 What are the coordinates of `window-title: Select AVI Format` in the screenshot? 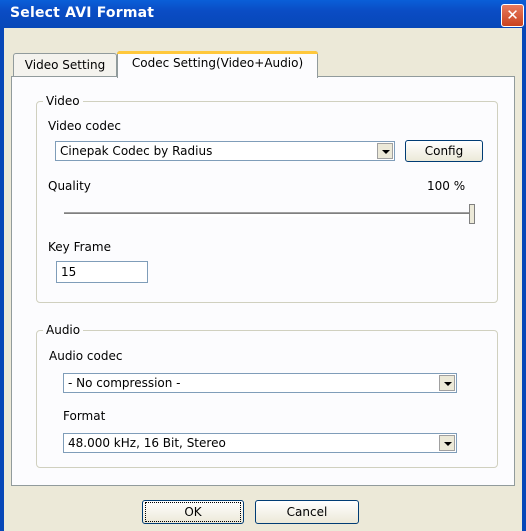 It's located at (82, 13).